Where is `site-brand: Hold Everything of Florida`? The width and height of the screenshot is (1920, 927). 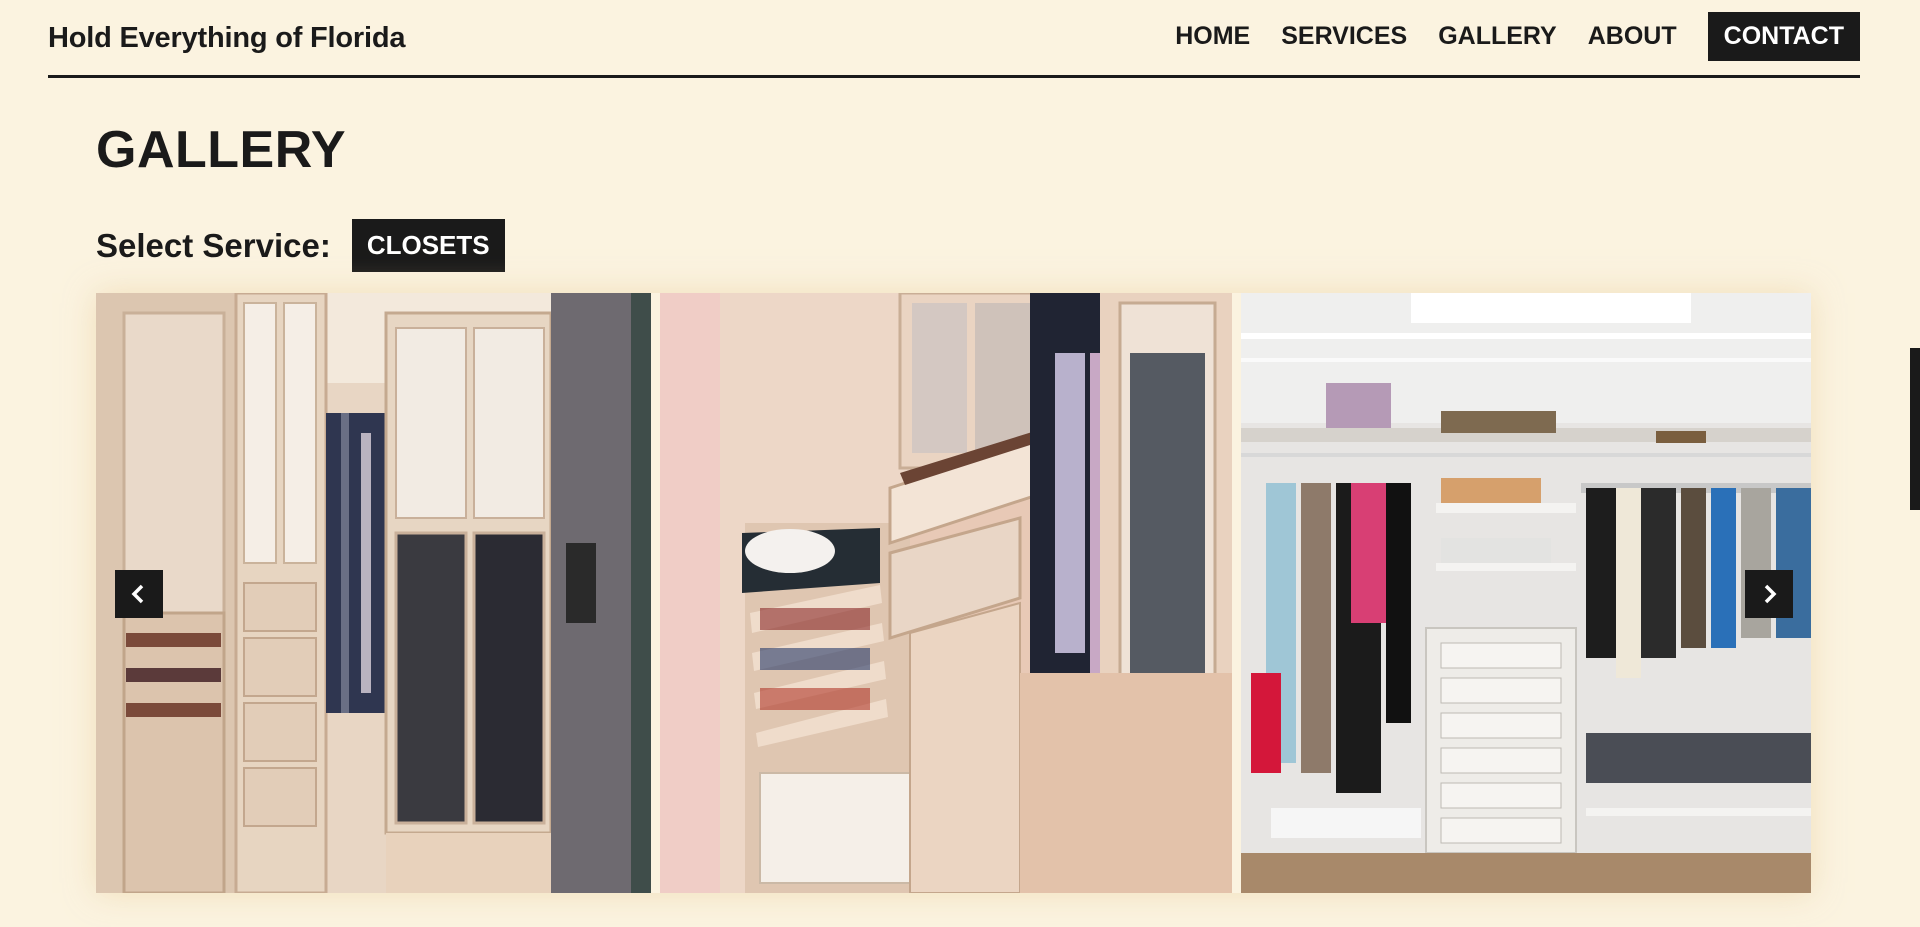 site-brand: Hold Everything of Florida is located at coordinates (227, 38).